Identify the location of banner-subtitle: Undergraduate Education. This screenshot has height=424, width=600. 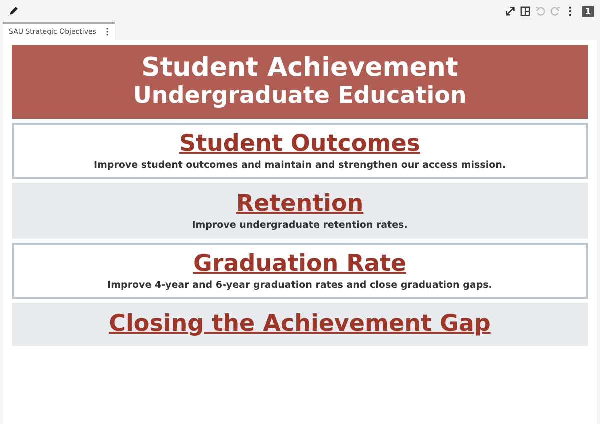
(300, 96).